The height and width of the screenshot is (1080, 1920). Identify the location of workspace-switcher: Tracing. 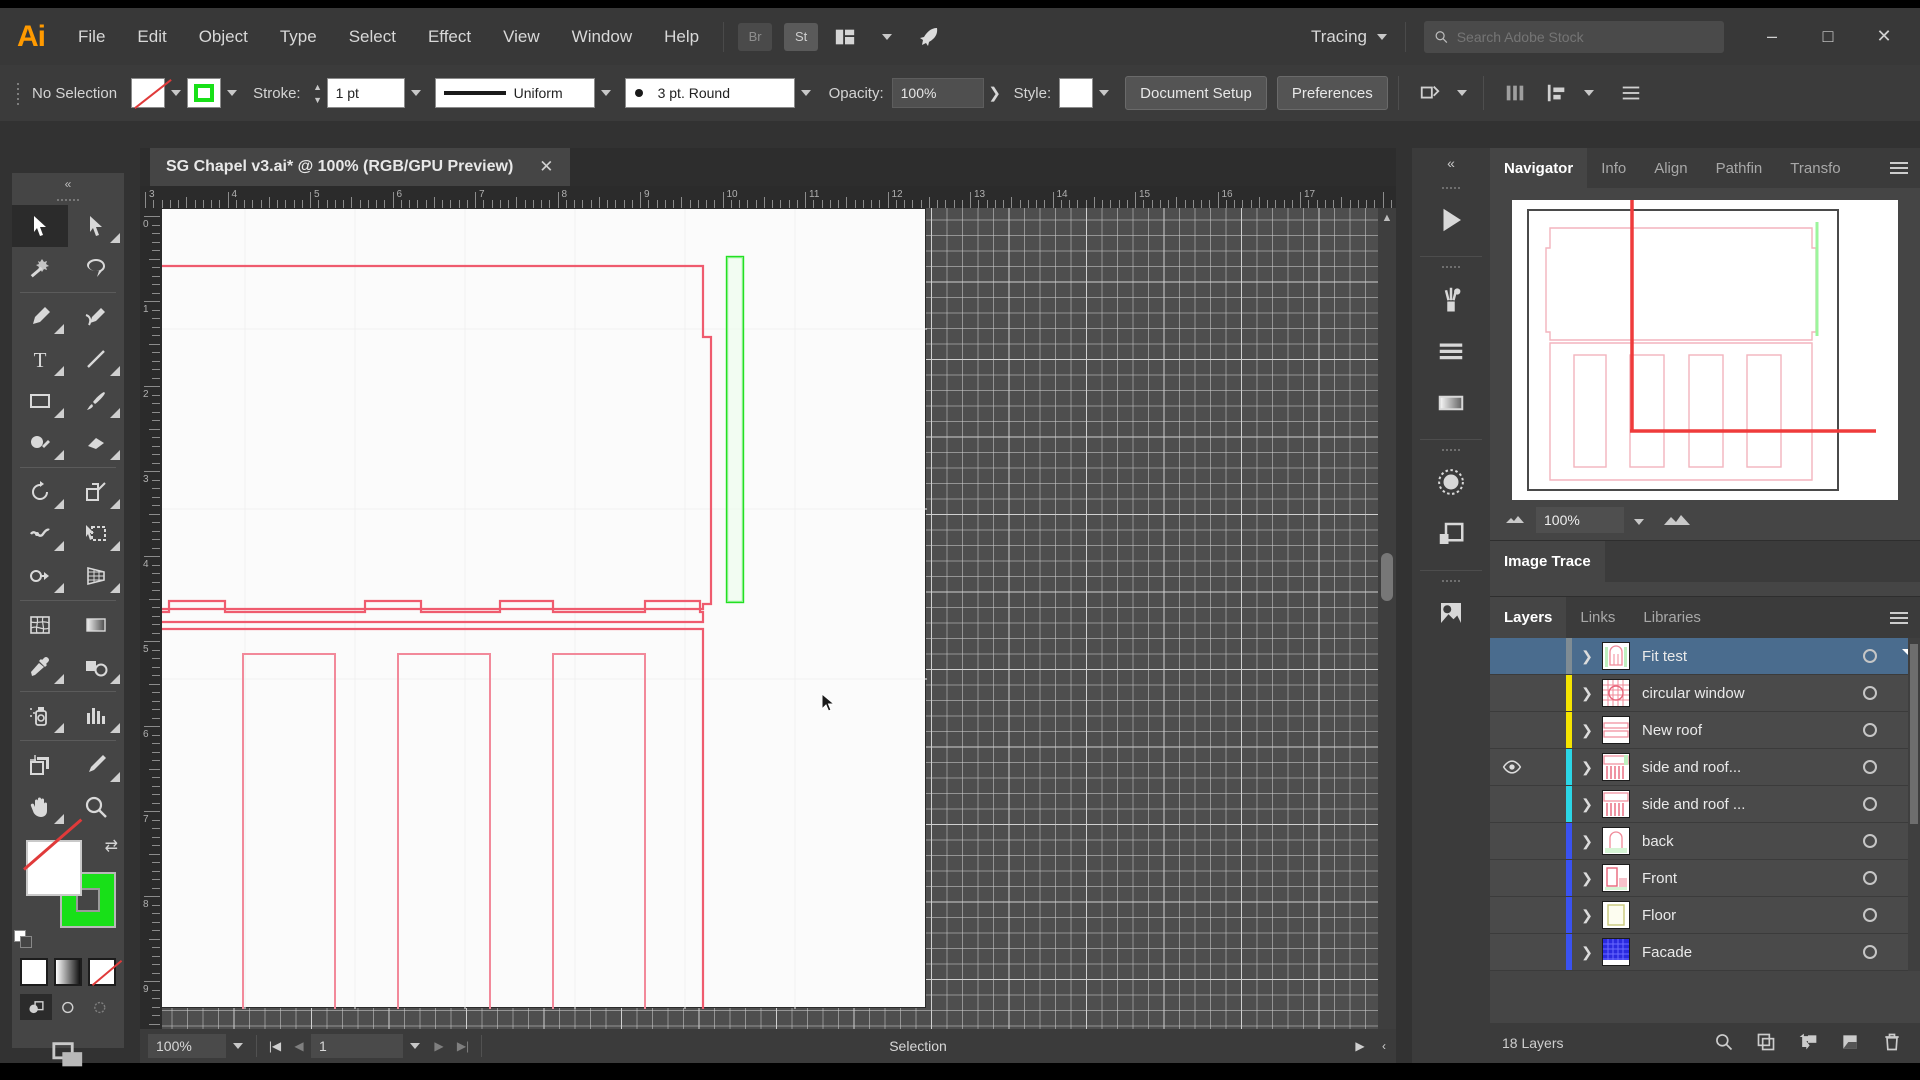
(1339, 37).